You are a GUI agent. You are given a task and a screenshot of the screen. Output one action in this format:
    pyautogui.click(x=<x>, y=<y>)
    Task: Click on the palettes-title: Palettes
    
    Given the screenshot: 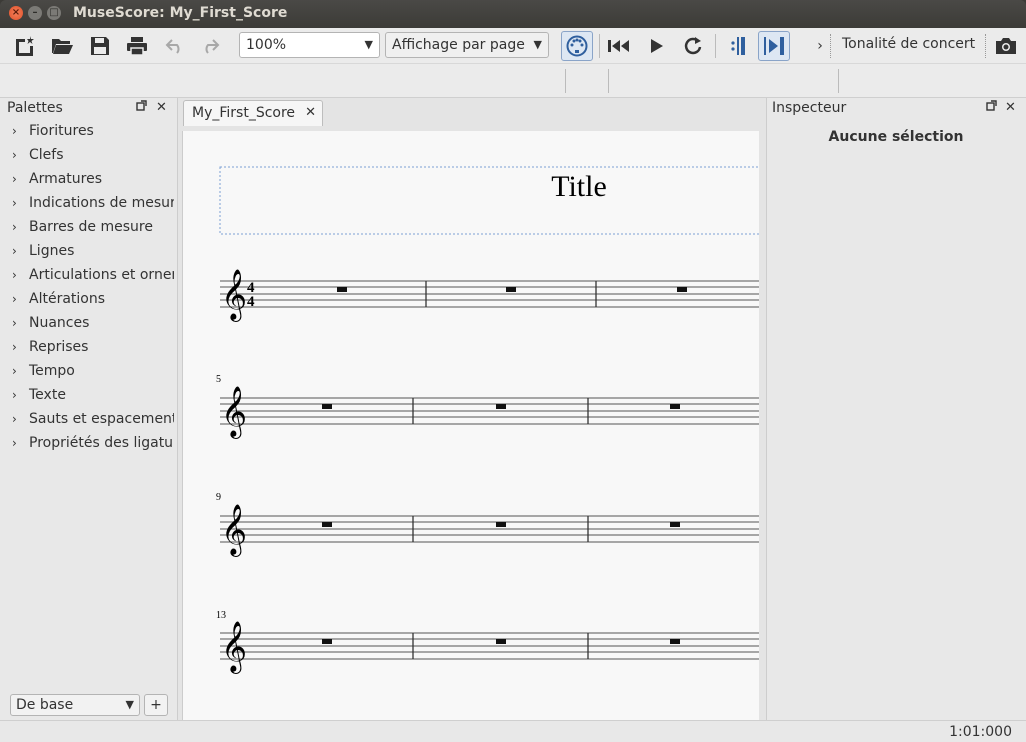 What is the action you would take?
    pyautogui.click(x=35, y=108)
    